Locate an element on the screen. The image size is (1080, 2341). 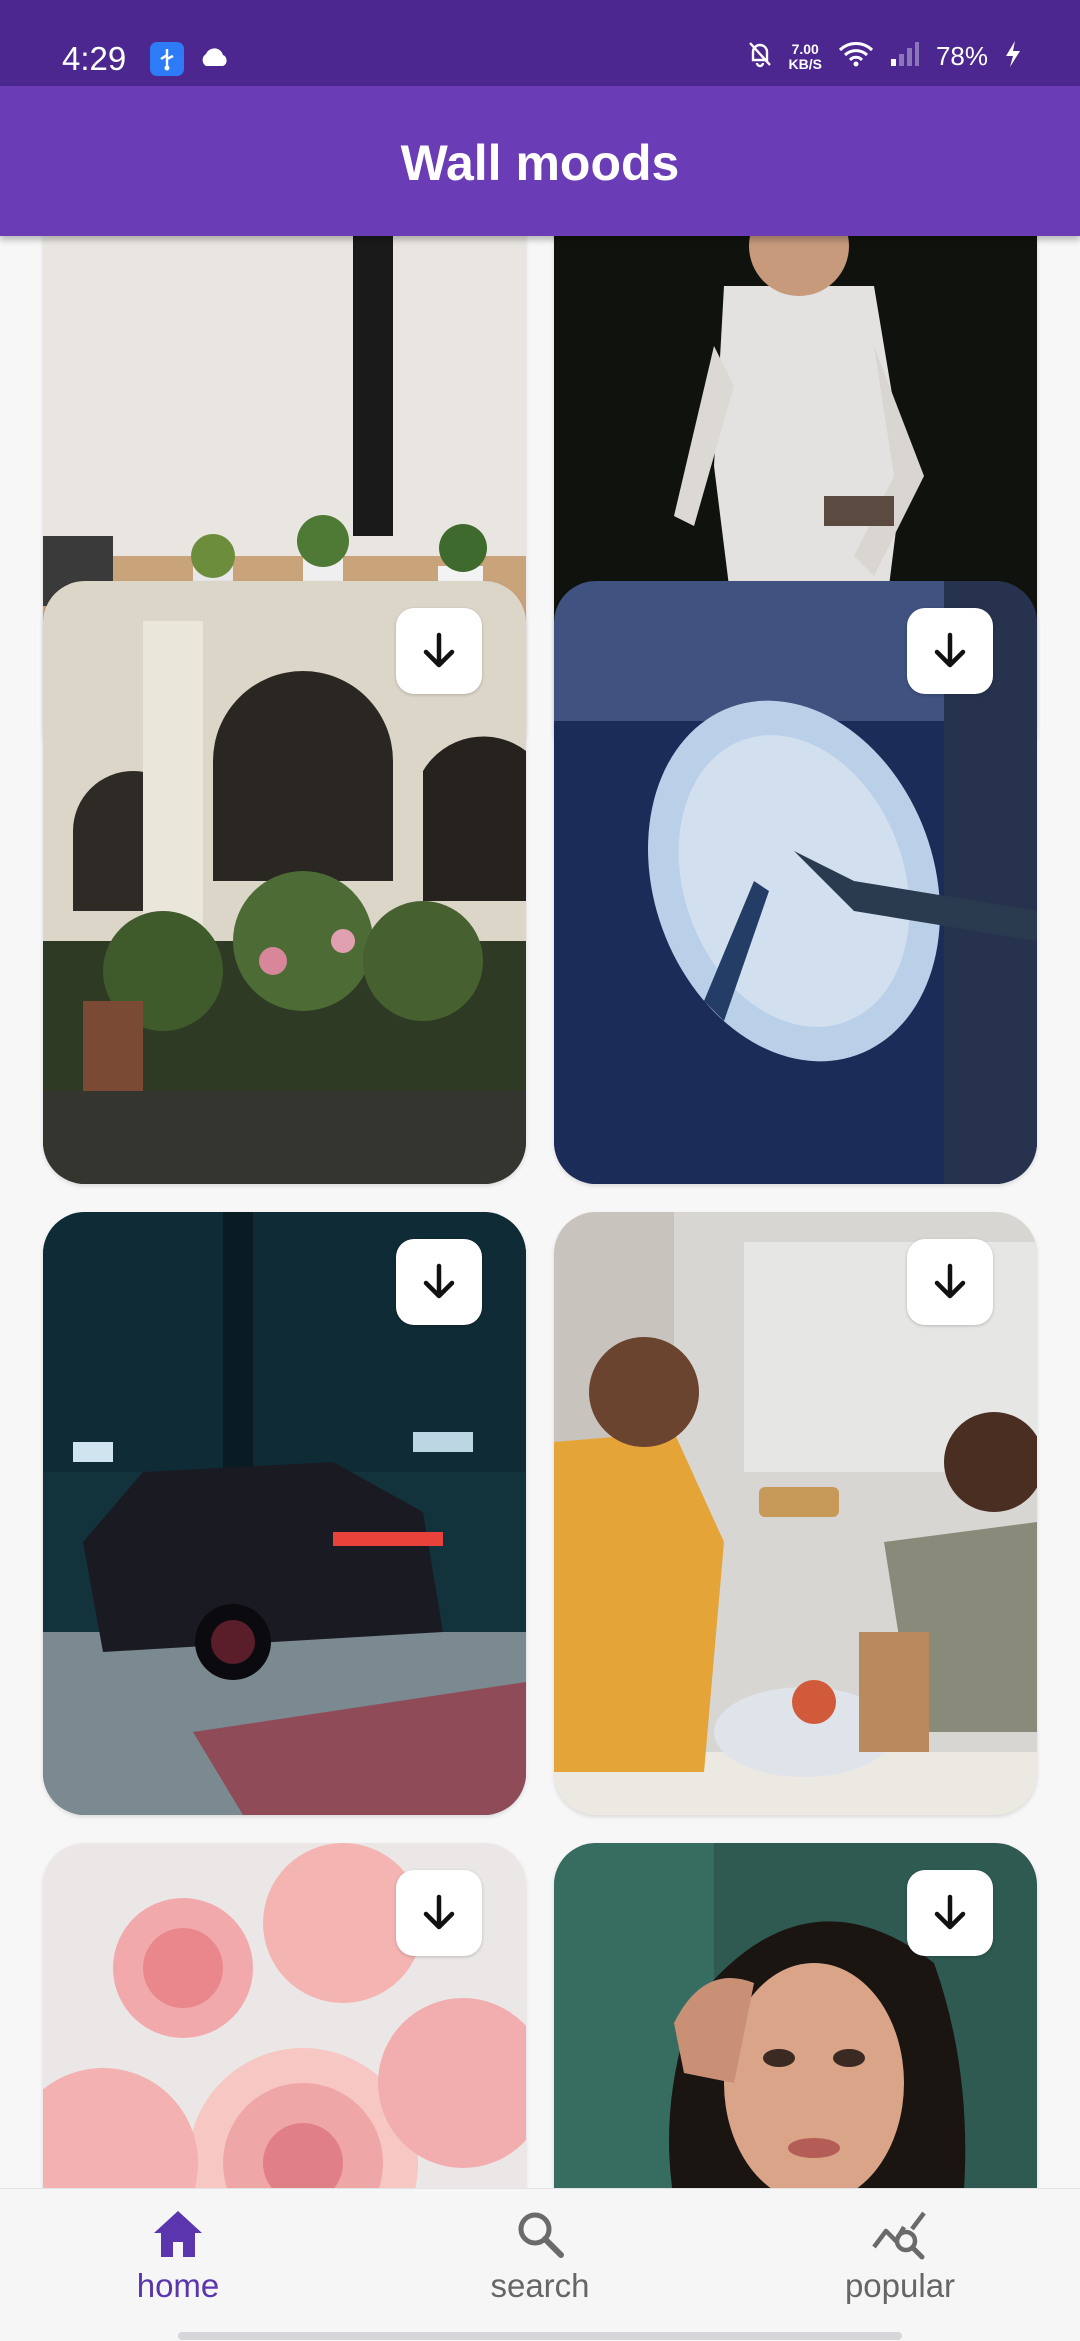
cloud-icon is located at coordinates (214, 59).